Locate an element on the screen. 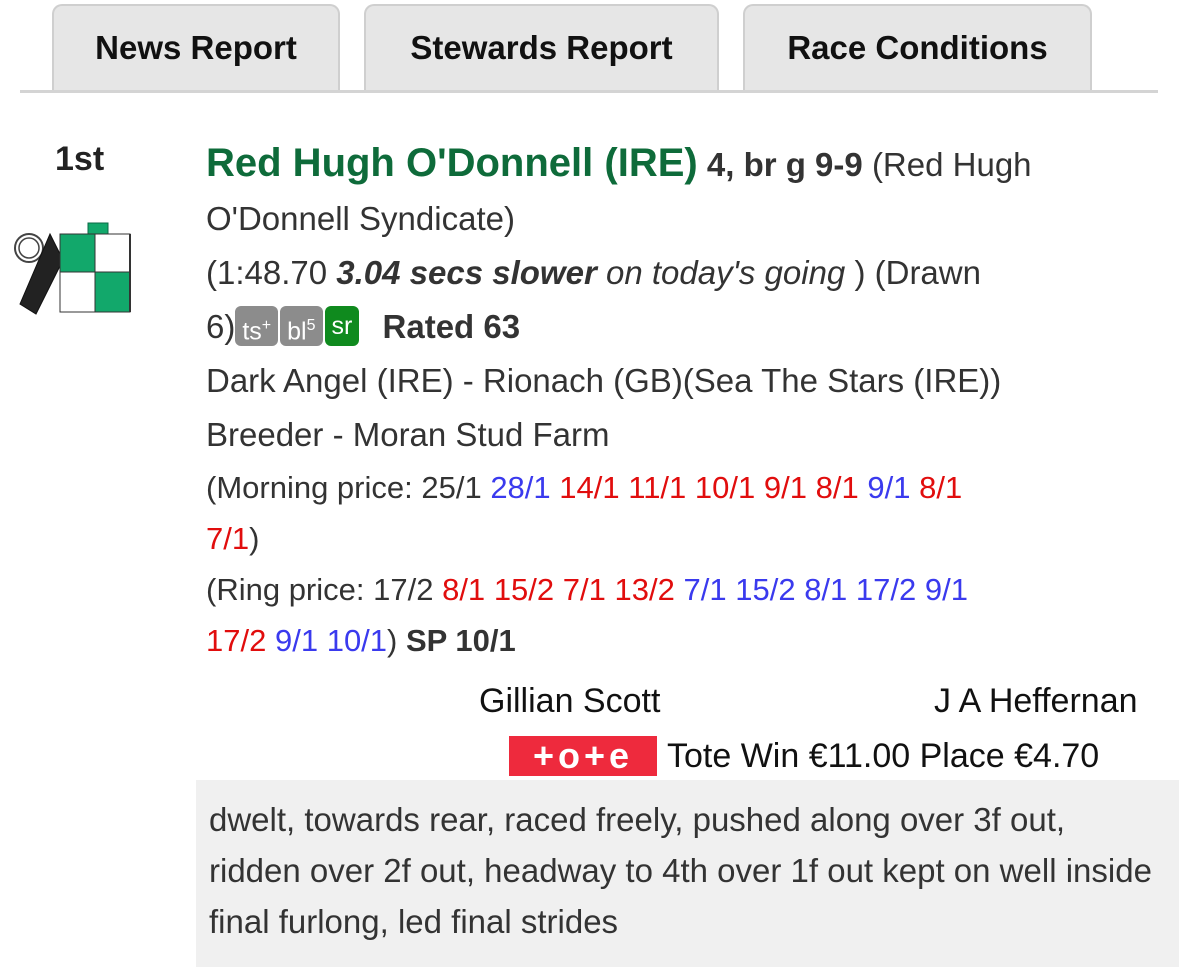  tongue-strap-badge: ts+ is located at coordinates (257, 326).